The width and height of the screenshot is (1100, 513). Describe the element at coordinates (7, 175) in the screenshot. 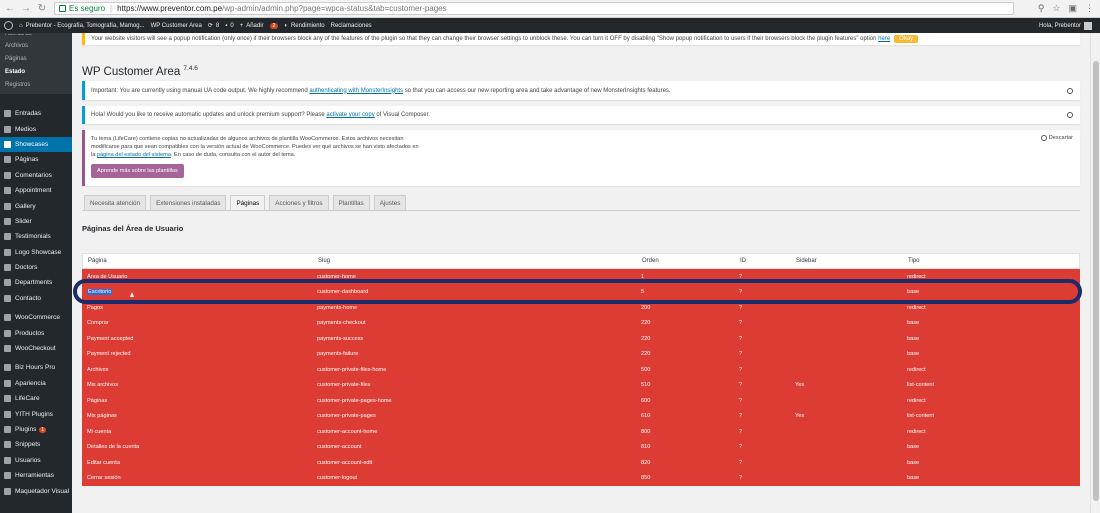

I see `comment-icon` at that location.